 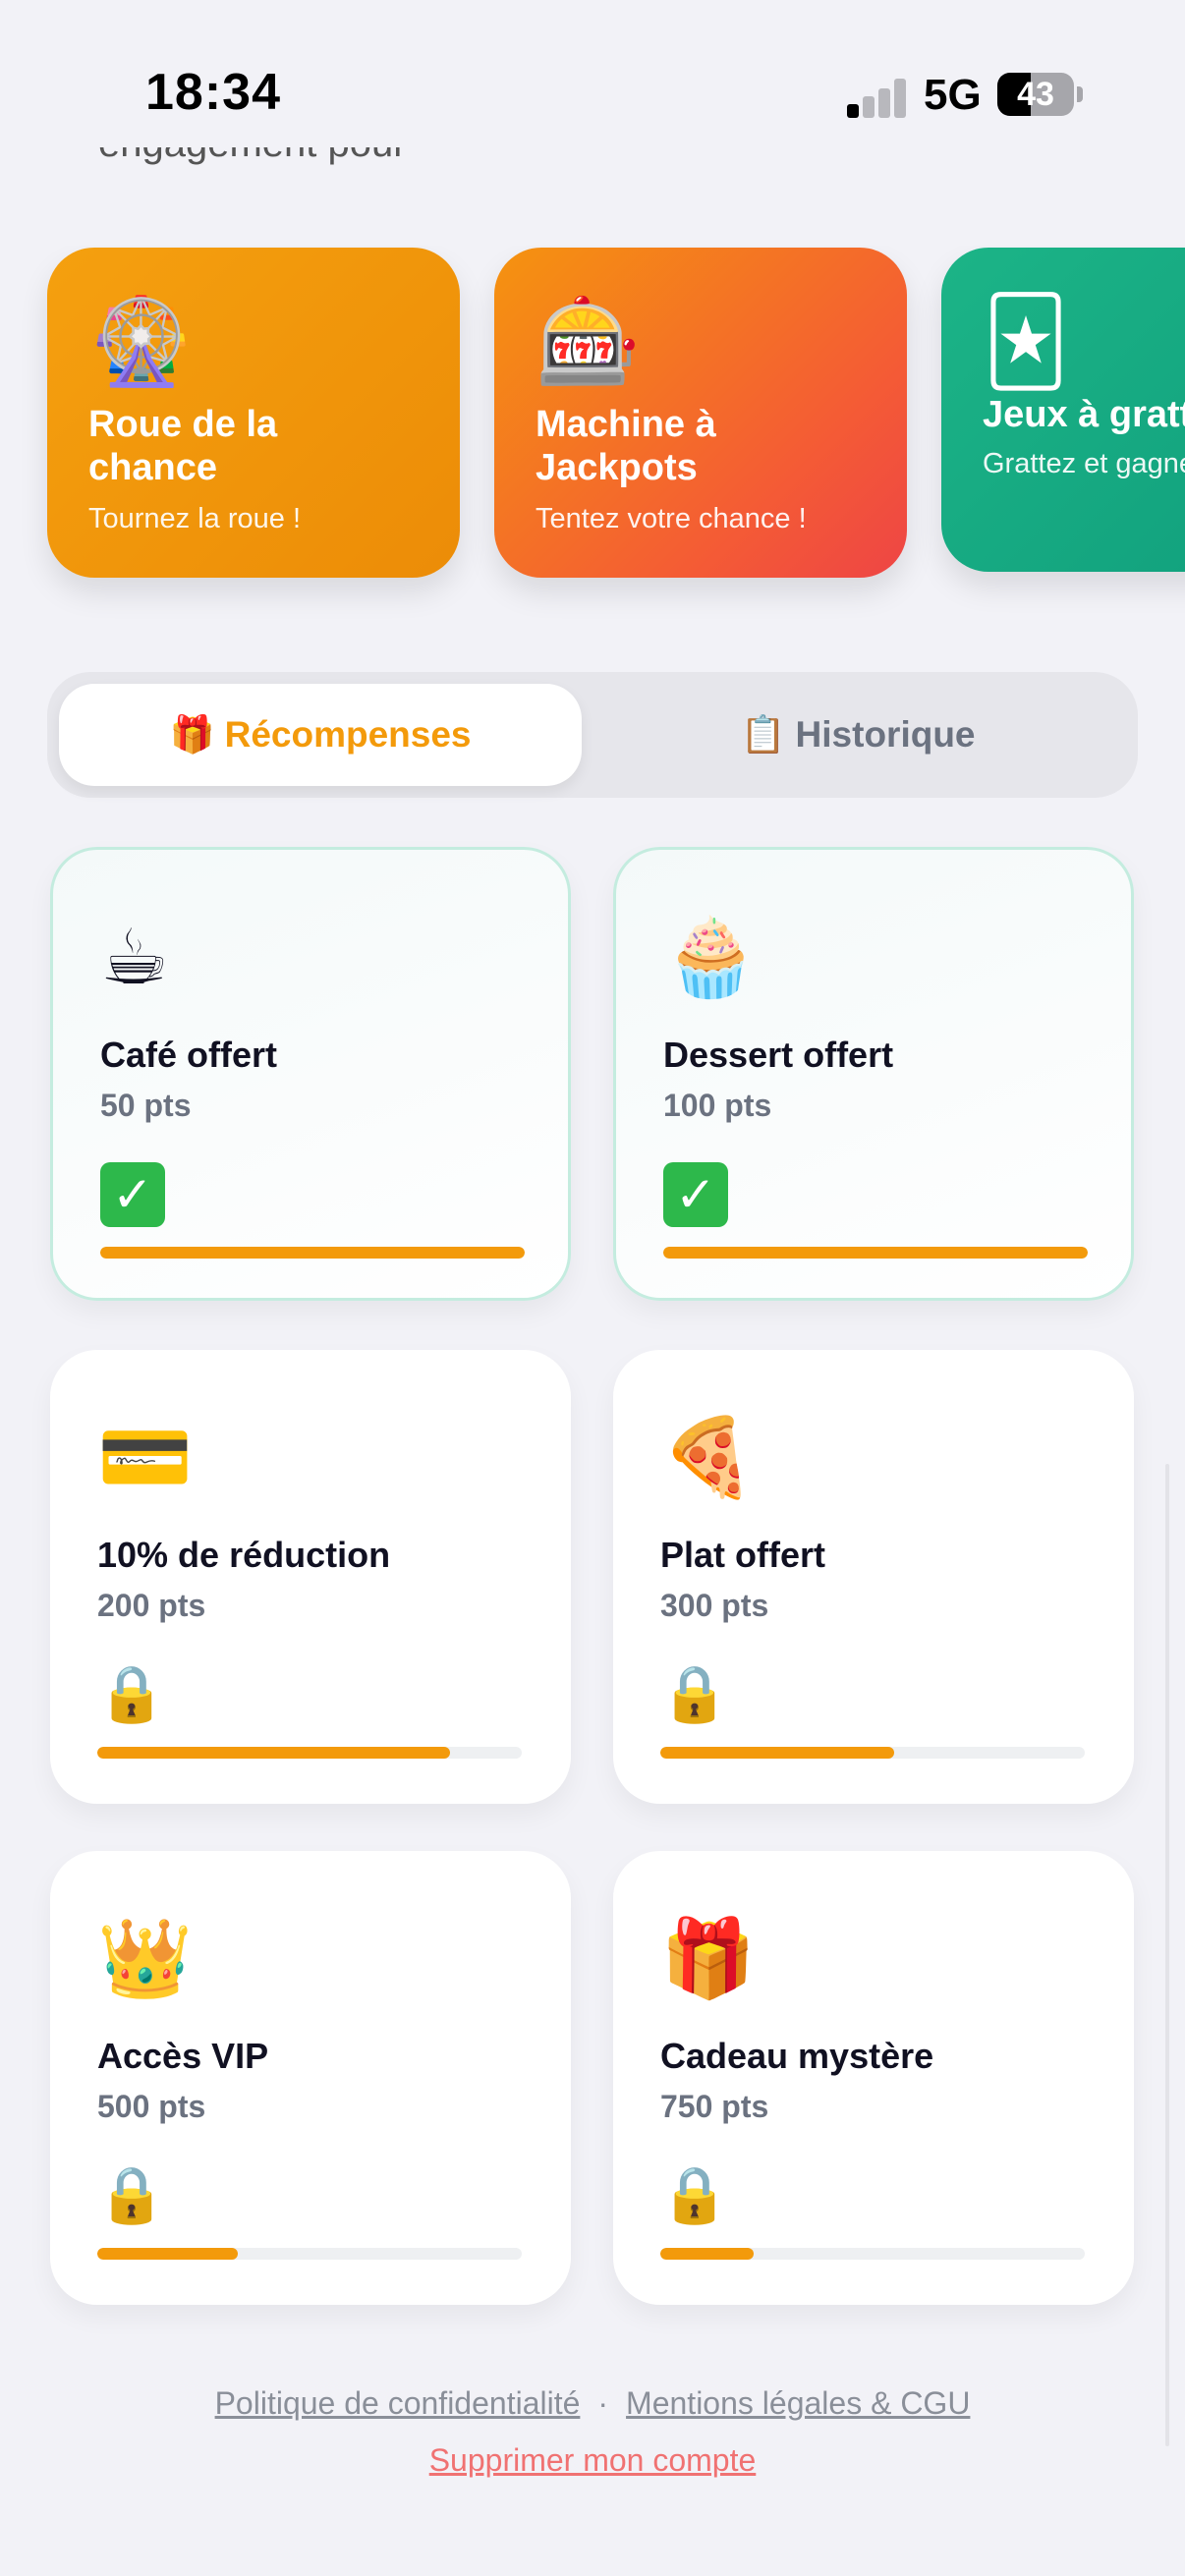 What do you see at coordinates (709, 1959) in the screenshot?
I see `wrapped-gift-icon: 🎁` at bounding box center [709, 1959].